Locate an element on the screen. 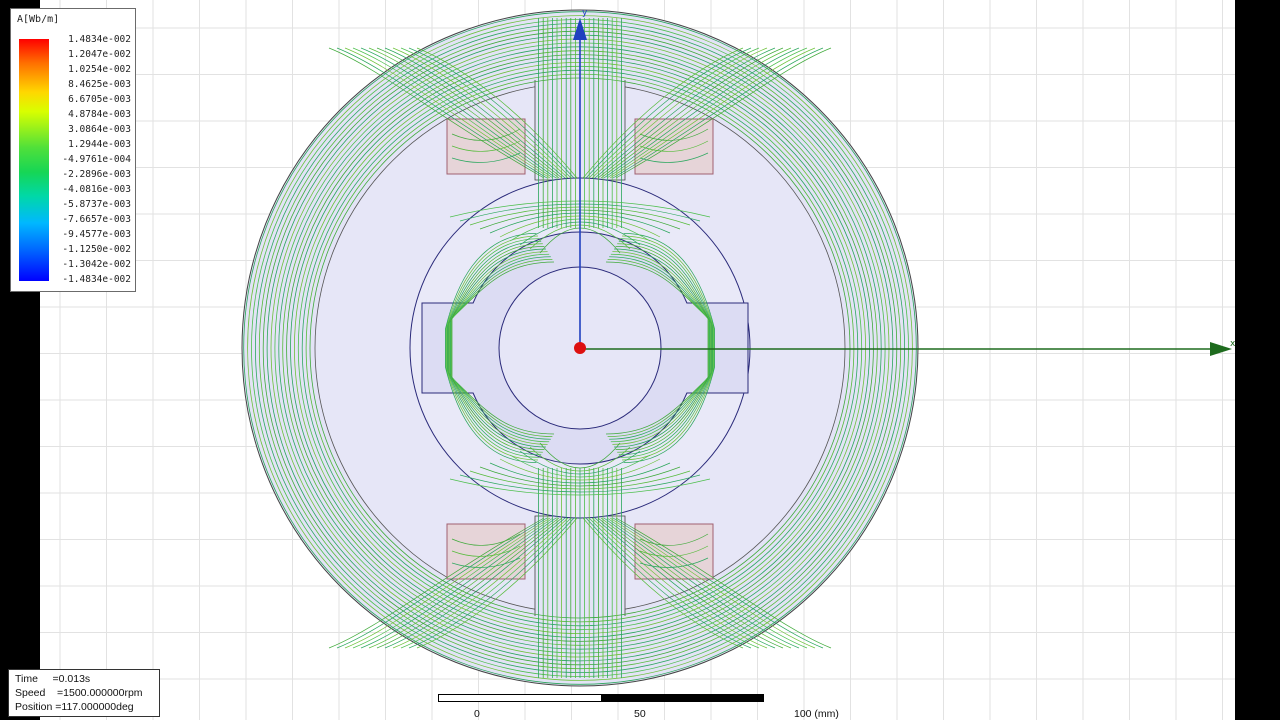 This screenshot has height=720, width=1280. scale-bar is located at coordinates (601, 698).